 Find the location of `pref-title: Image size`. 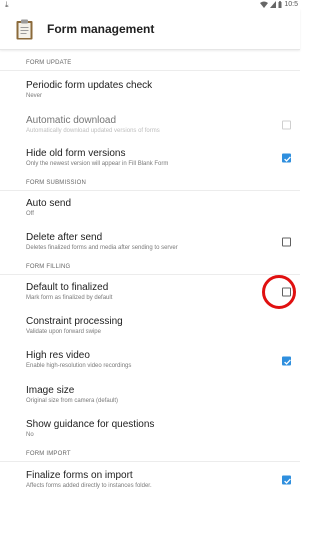

pref-title: Image size is located at coordinates (50, 390).